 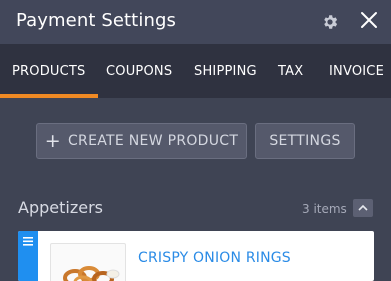 What do you see at coordinates (52, 140) in the screenshot?
I see `plus-icon: +` at bounding box center [52, 140].